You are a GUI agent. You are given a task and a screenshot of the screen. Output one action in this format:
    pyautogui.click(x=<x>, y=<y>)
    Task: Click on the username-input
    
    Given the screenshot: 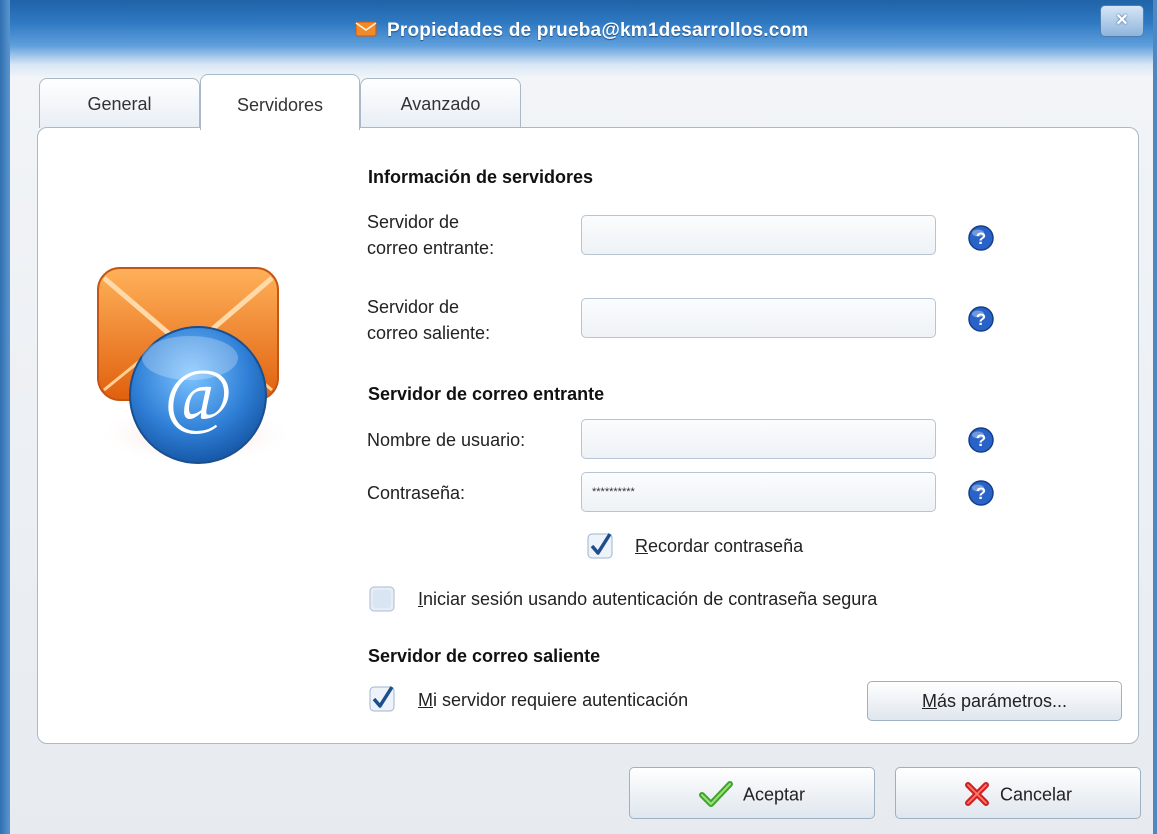 What is the action you would take?
    pyautogui.click(x=758, y=439)
    